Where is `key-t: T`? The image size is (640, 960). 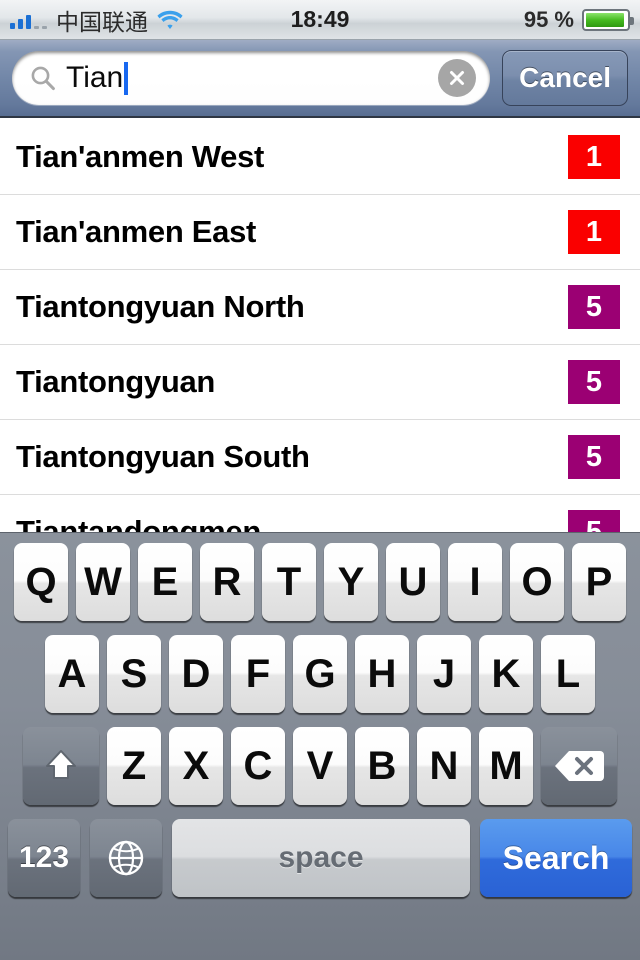
key-t: T is located at coordinates (289, 582).